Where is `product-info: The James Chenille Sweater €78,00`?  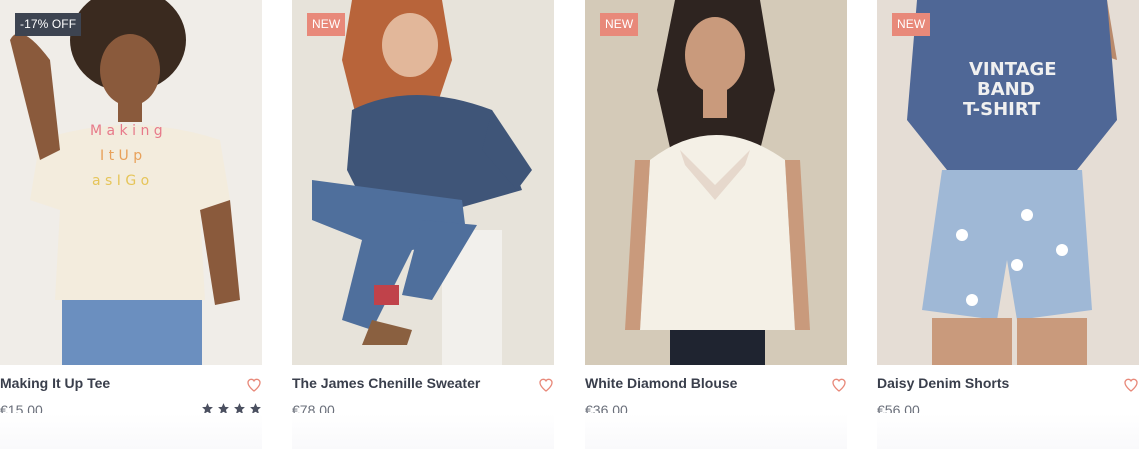
product-info: The James Chenille Sweater €78,00 is located at coordinates (423, 407).